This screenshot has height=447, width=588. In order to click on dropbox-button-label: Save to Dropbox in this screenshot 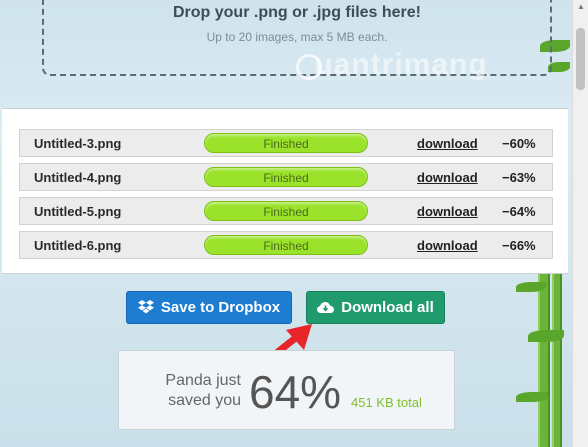, I will do `click(220, 307)`.